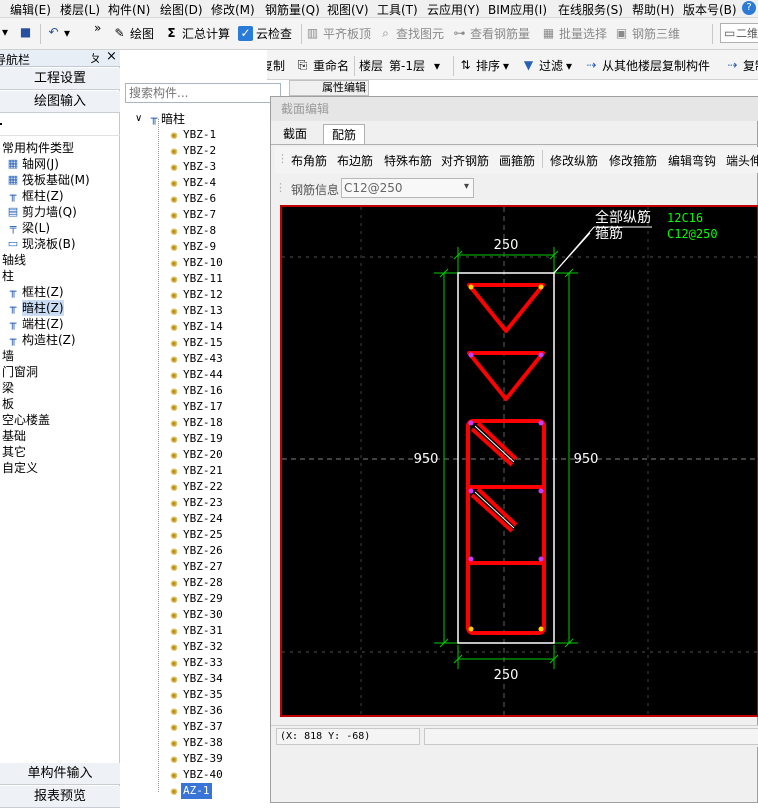  What do you see at coordinates (196, 727) in the screenshot?
I see `component-list-item: ✺ YBZ-37` at bounding box center [196, 727].